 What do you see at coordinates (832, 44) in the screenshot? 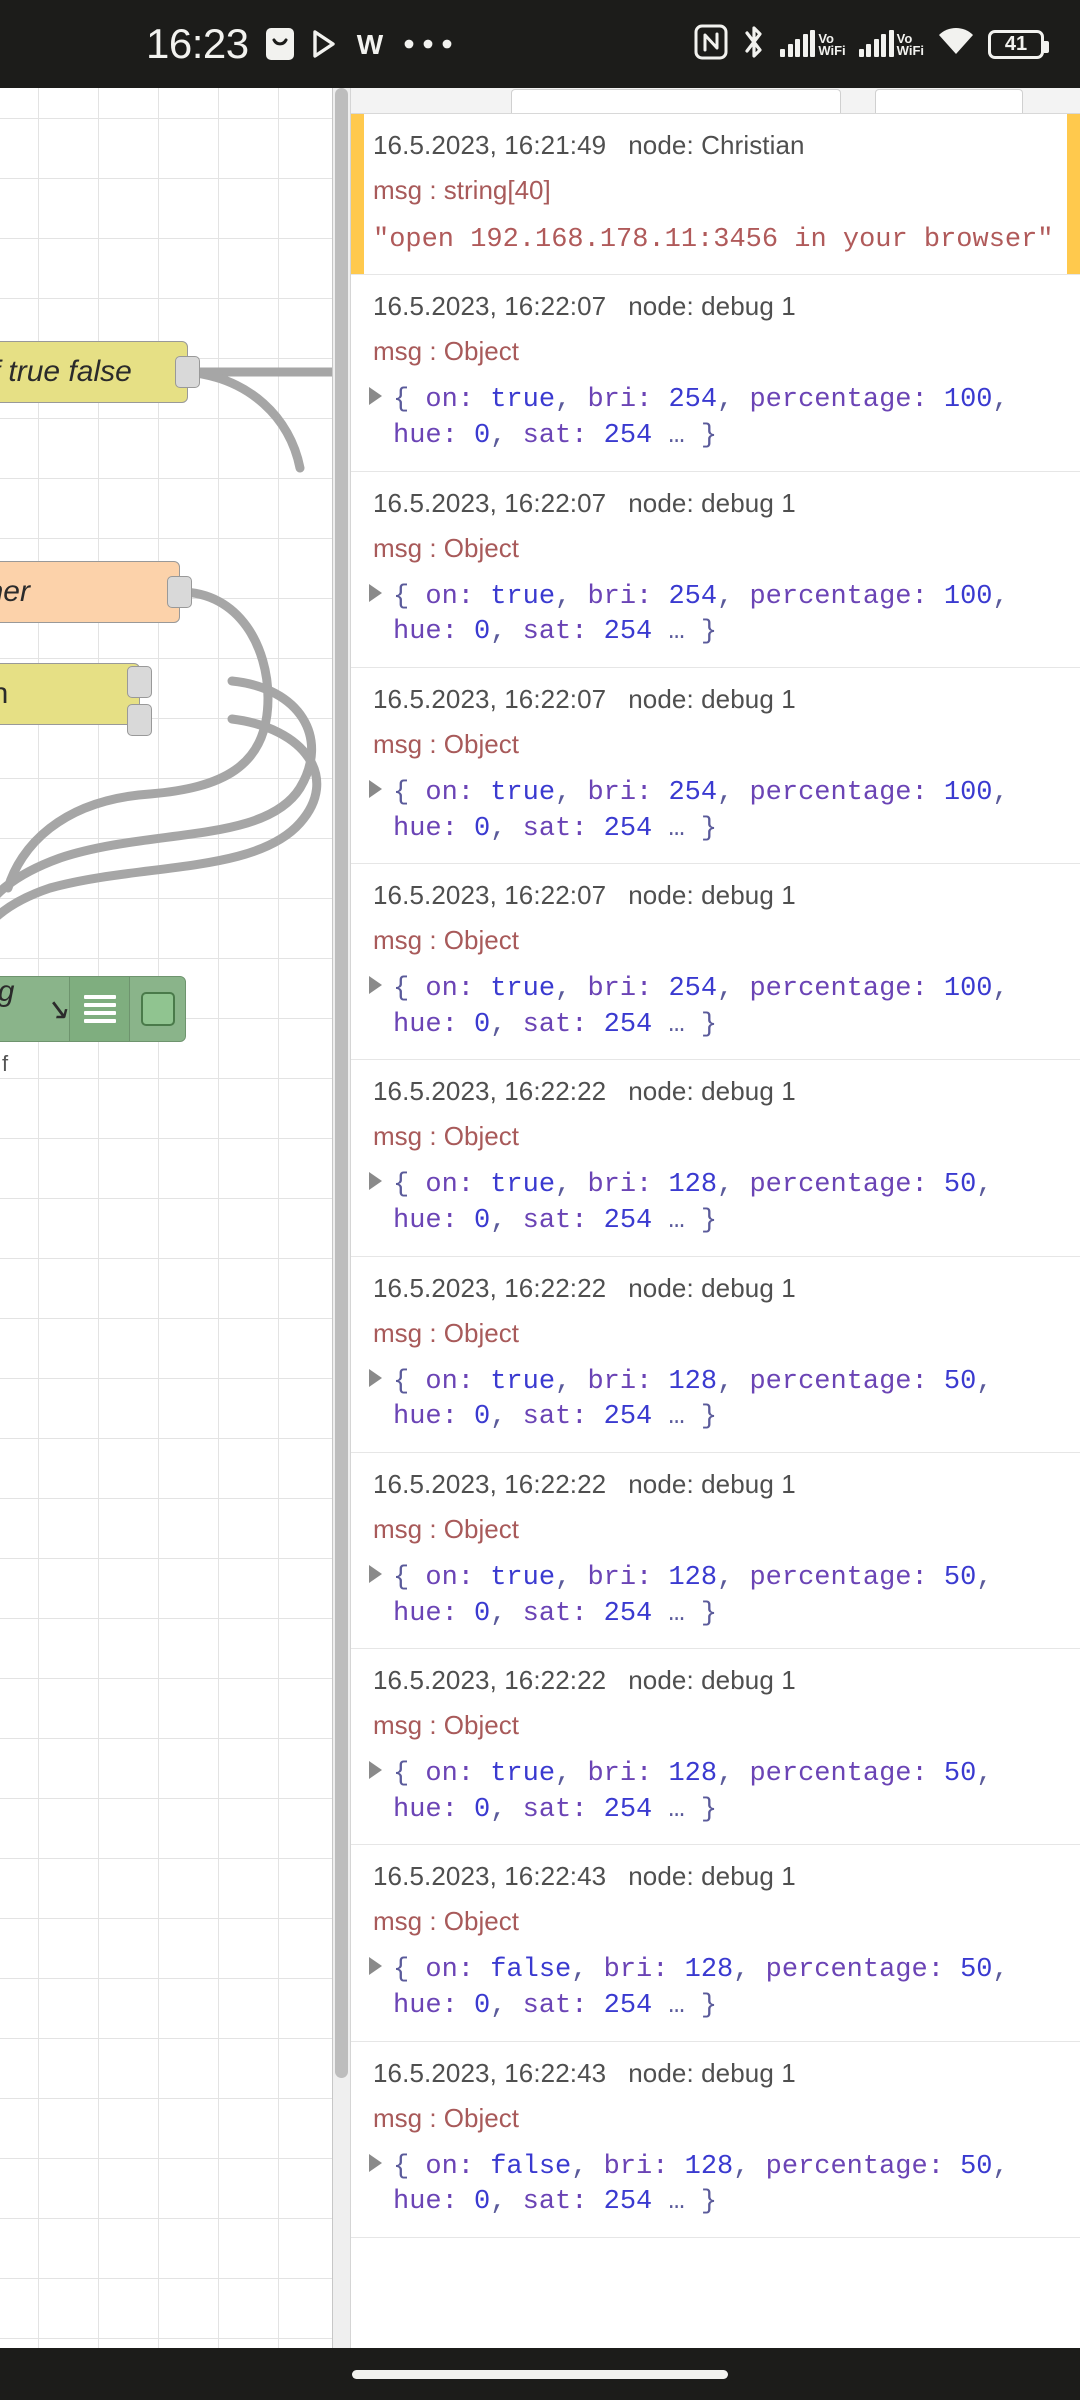
I see `sim1-vowifi-label: Vo WiFi` at bounding box center [832, 44].